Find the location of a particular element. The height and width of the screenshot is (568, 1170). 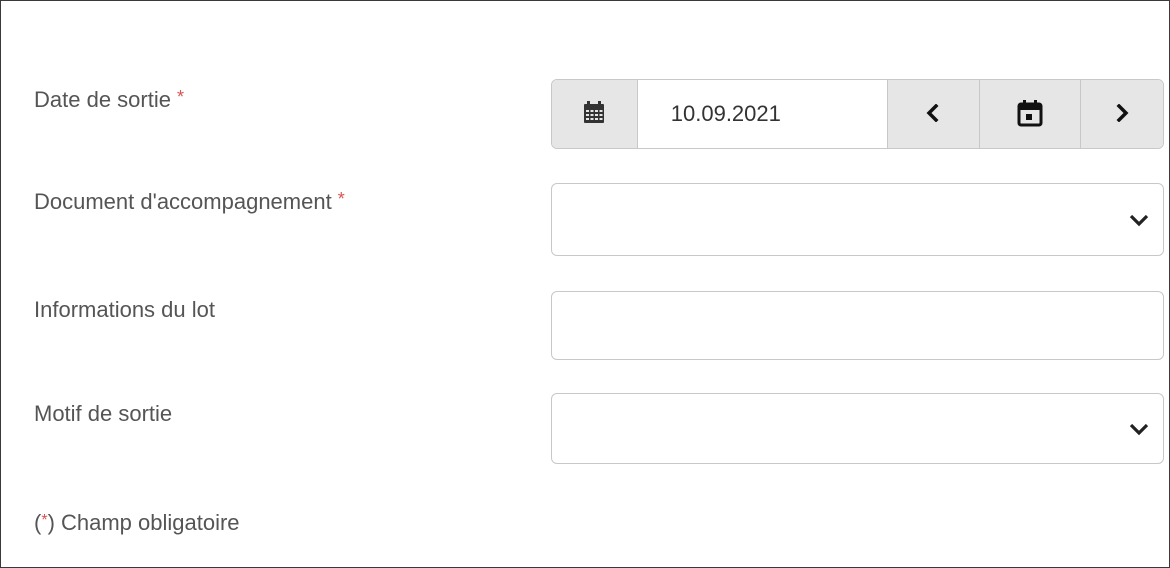

exit-reason-label-text: Motif de sortie is located at coordinates (103, 413).